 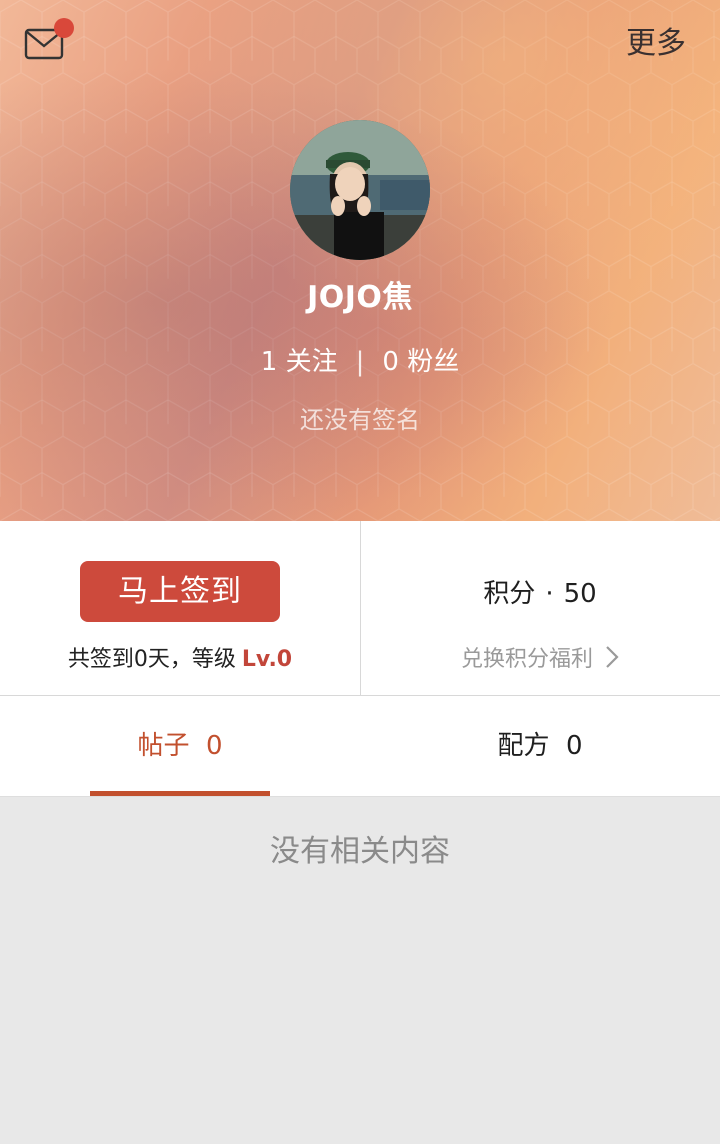 What do you see at coordinates (360, 851) in the screenshot?
I see `empty-state-message: 没有相关内容` at bounding box center [360, 851].